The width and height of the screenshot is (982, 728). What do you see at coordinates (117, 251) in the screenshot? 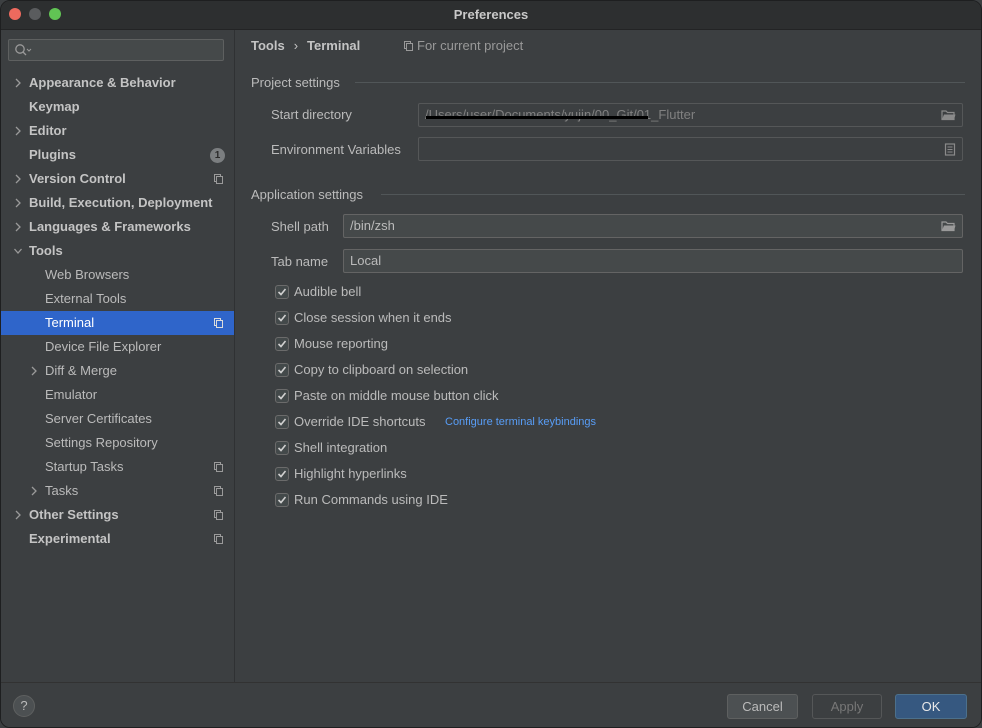
I see `sidebar-item-tools: Tools` at bounding box center [117, 251].